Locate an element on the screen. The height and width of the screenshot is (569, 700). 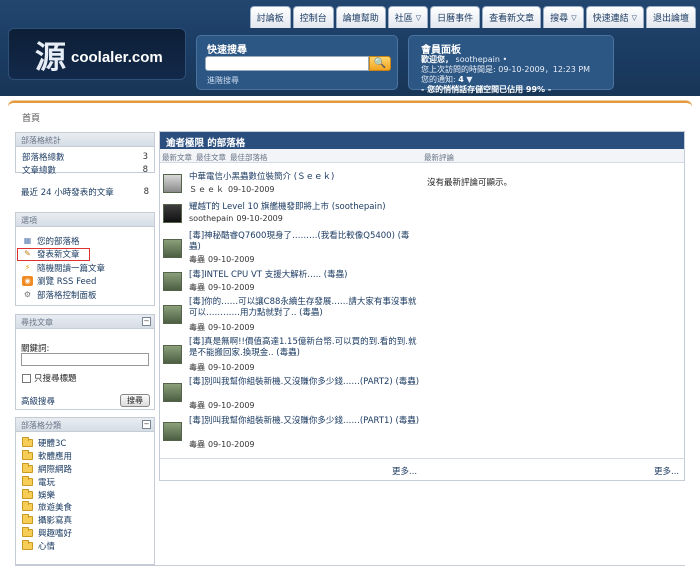
category-item: 旅遊美食 is located at coordinates (85, 507).